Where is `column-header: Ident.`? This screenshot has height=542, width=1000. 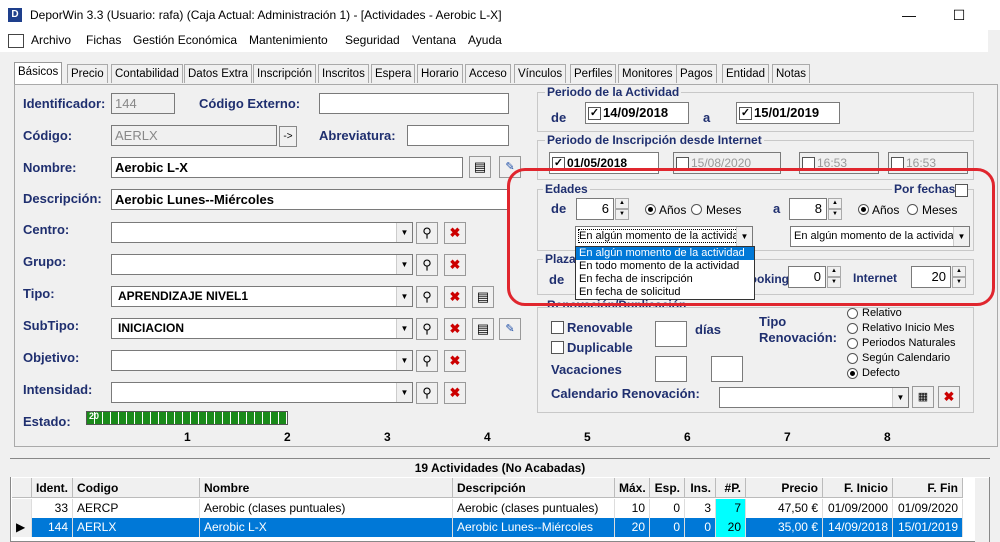 column-header: Ident. is located at coordinates (52, 488).